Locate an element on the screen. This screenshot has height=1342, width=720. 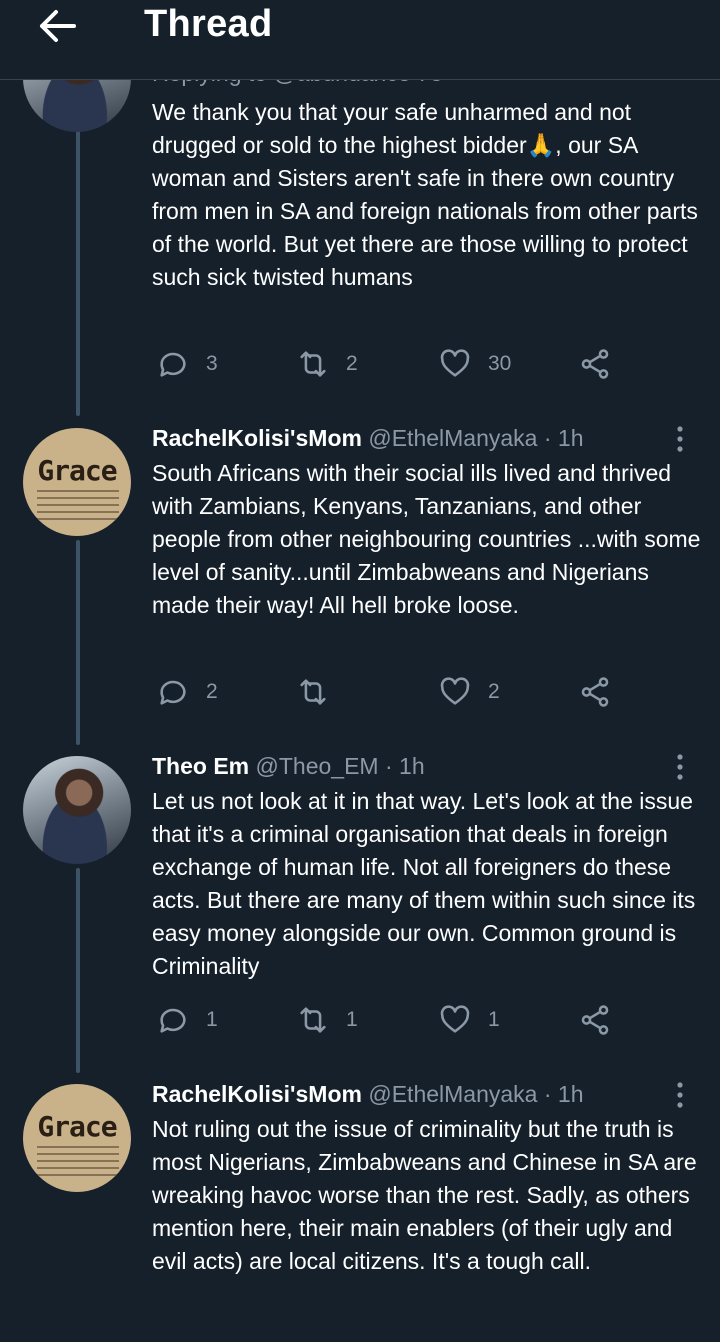
retweet-count: 1 is located at coordinates (352, 1019).